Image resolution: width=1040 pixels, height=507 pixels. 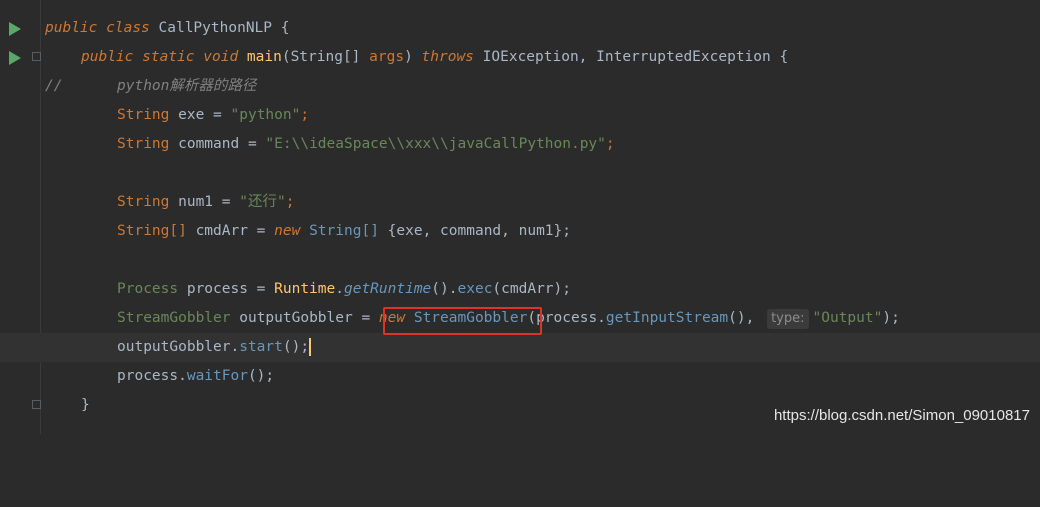 I want to click on paren: (, so click(x=286, y=57).